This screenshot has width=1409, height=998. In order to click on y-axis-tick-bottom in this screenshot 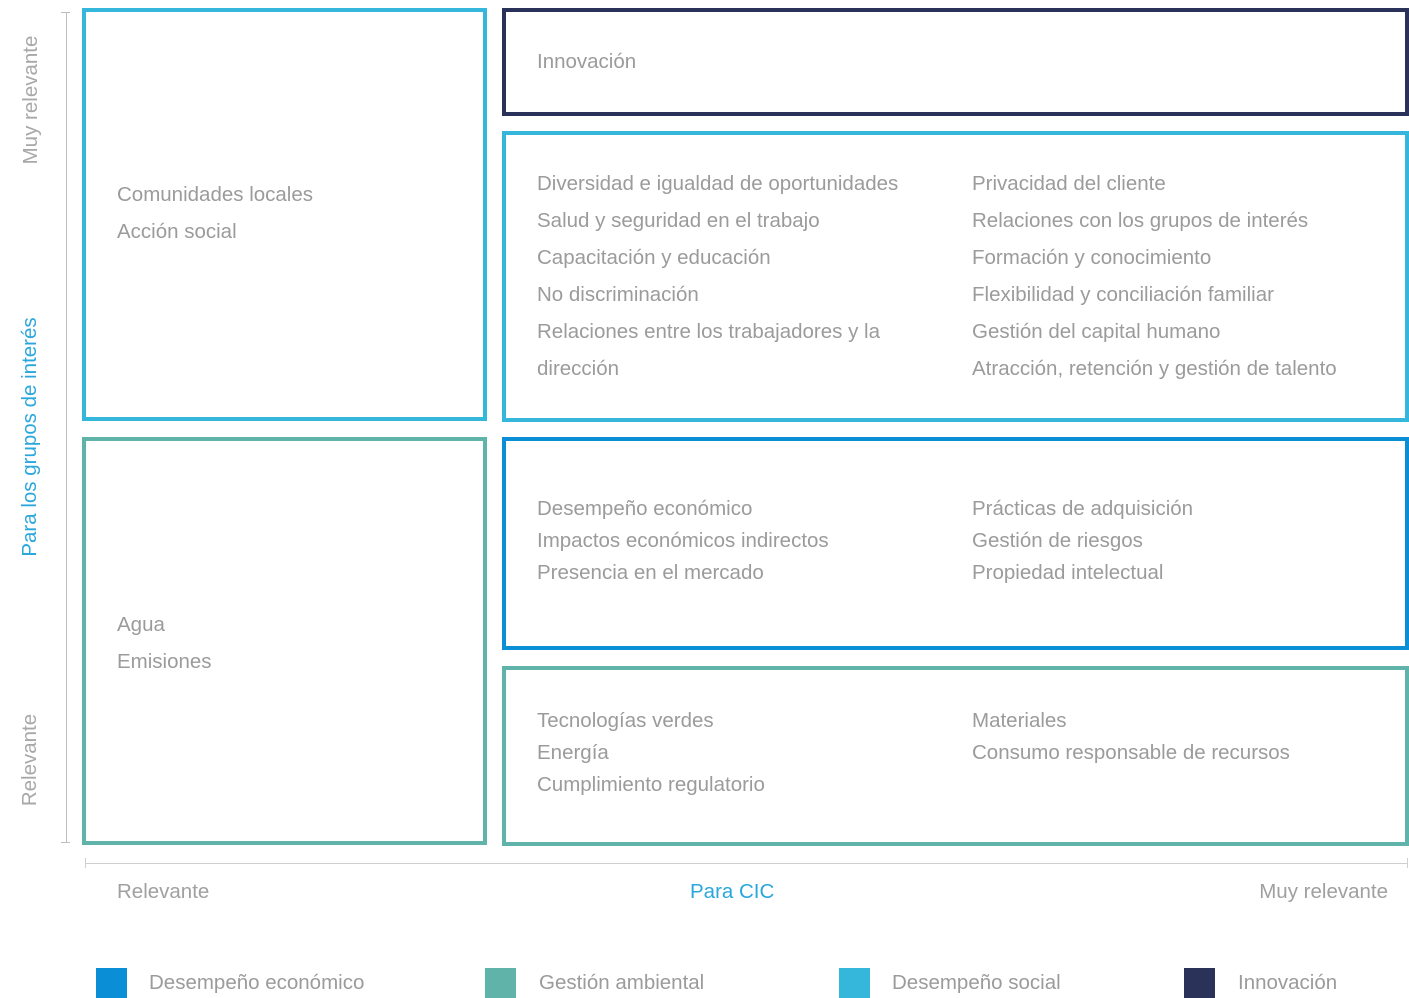, I will do `click(65, 842)`.